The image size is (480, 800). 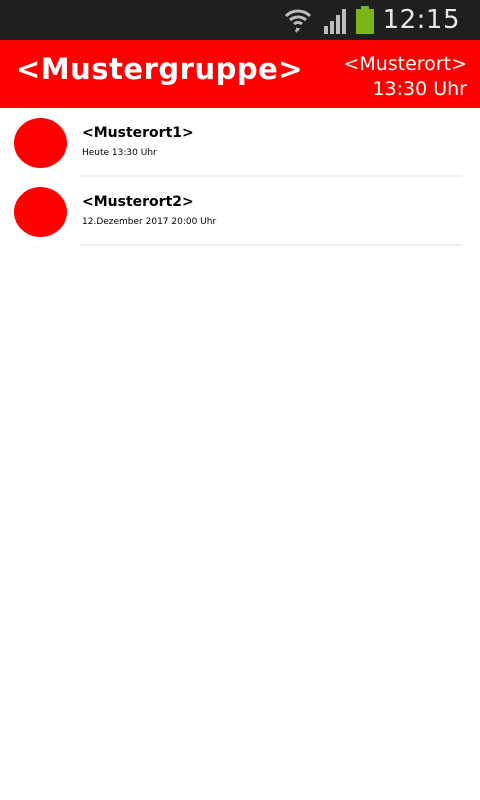 What do you see at coordinates (405, 77) in the screenshot?
I see `header-info: <Musterort> 13:30 Uhr` at bounding box center [405, 77].